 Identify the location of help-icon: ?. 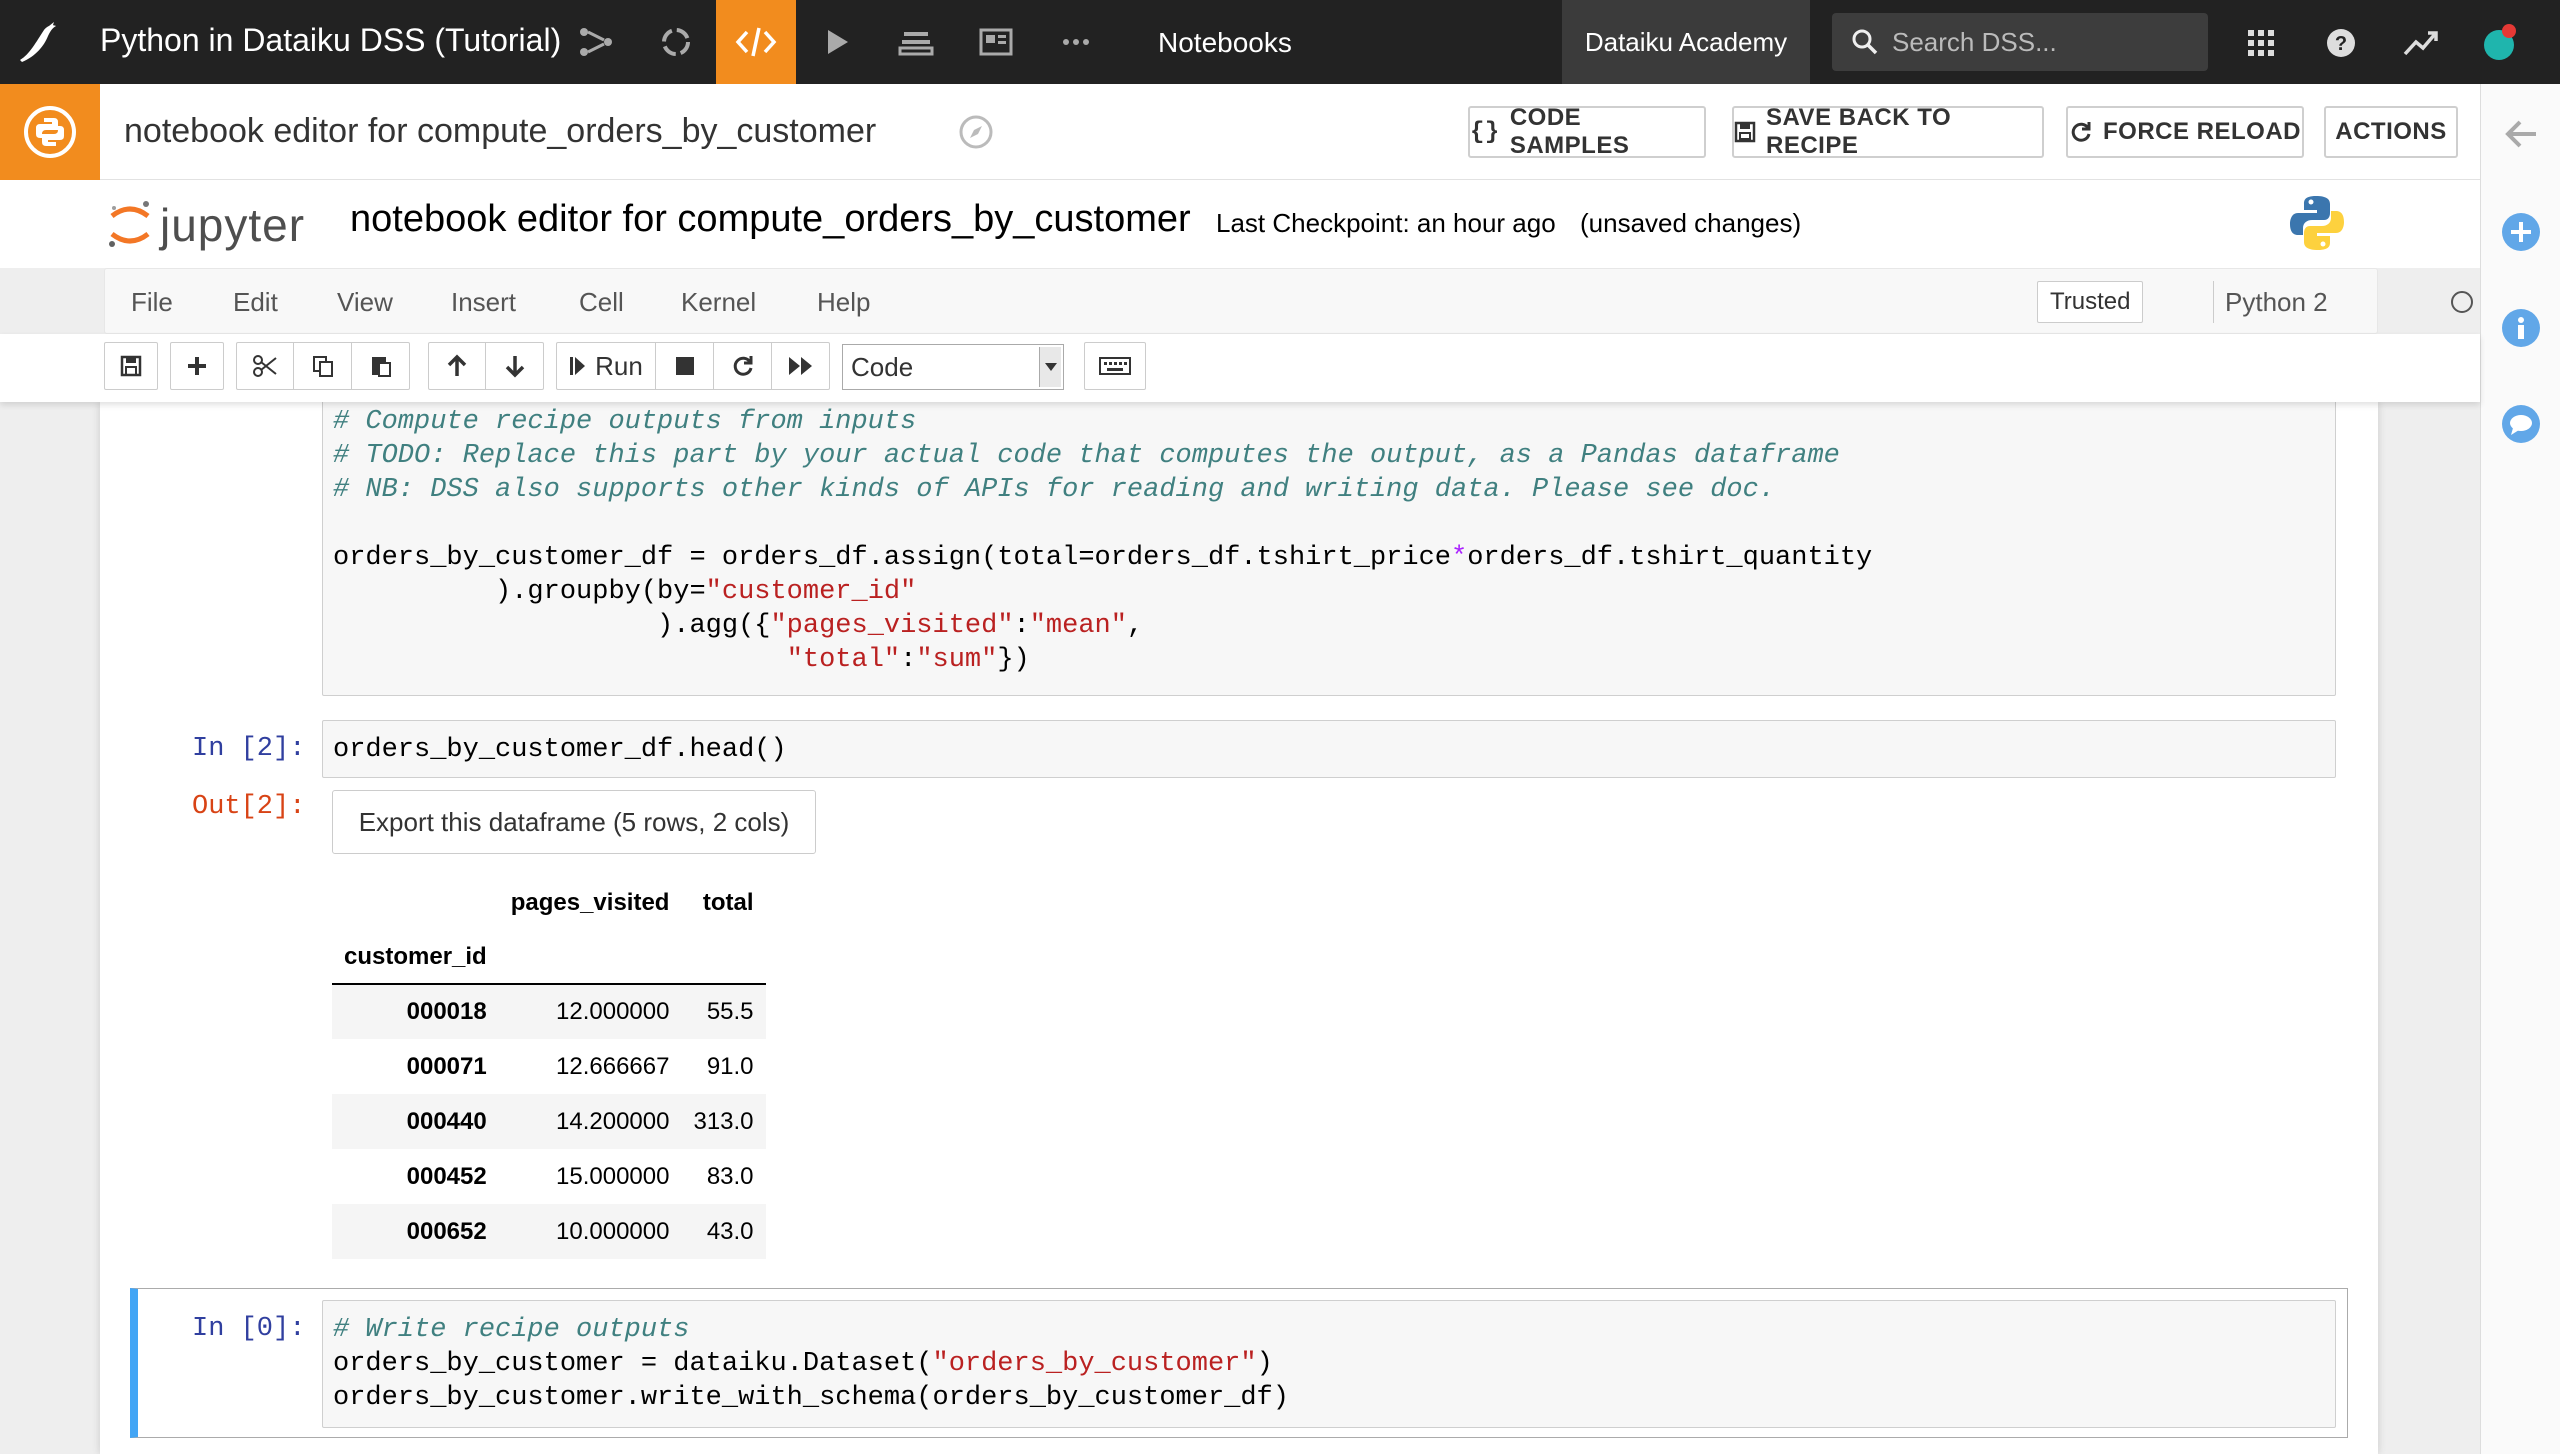
(2341, 43).